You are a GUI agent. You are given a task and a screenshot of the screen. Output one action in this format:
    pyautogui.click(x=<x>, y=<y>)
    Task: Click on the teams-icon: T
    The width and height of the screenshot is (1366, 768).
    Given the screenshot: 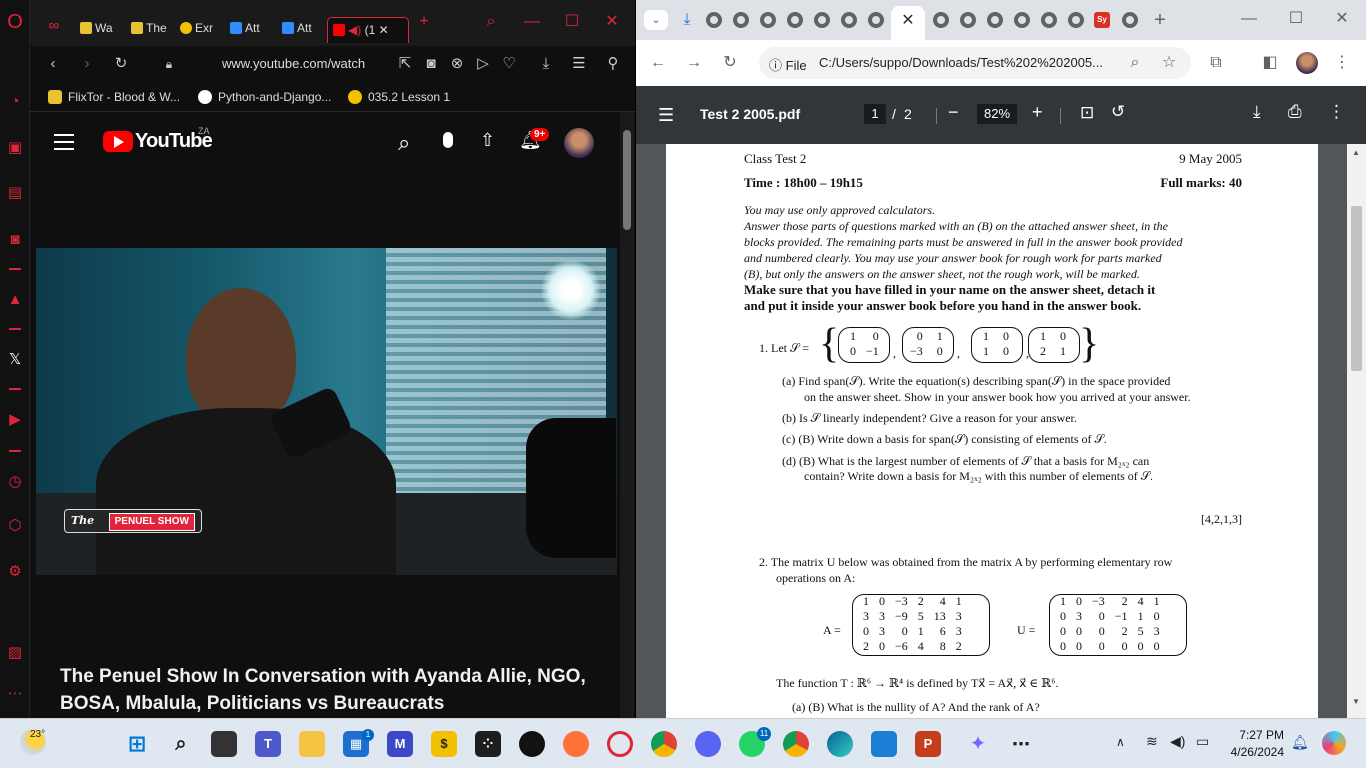 What is the action you would take?
    pyautogui.click(x=268, y=744)
    